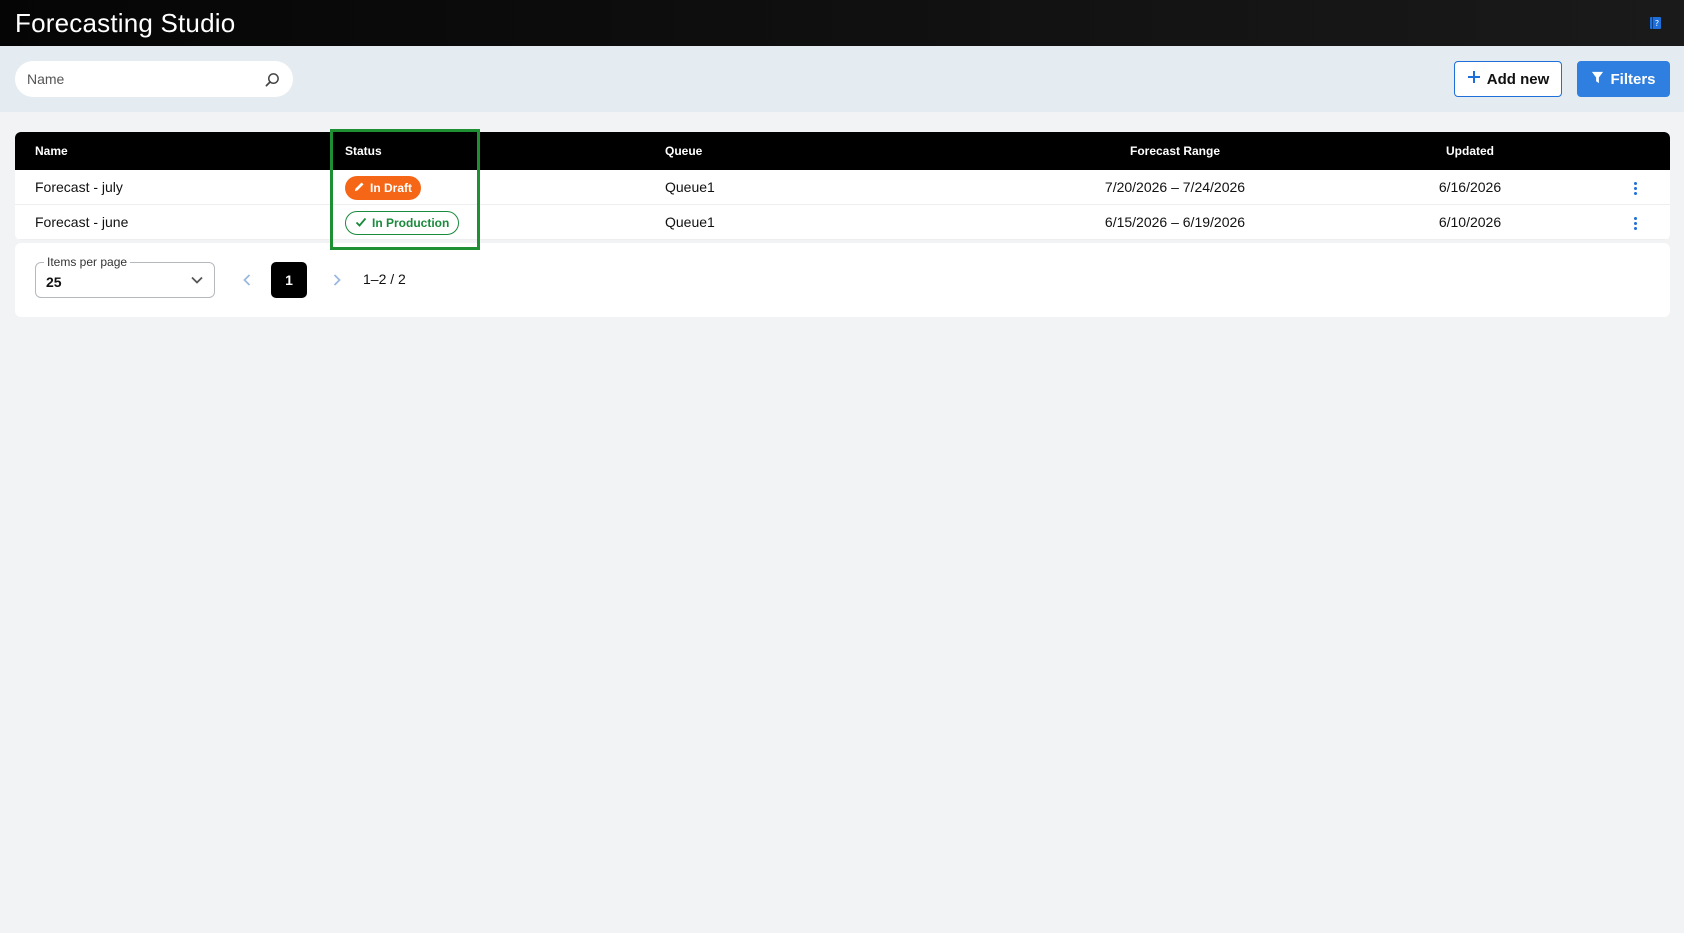 The height and width of the screenshot is (933, 1684). I want to click on search-icon, so click(273, 79).